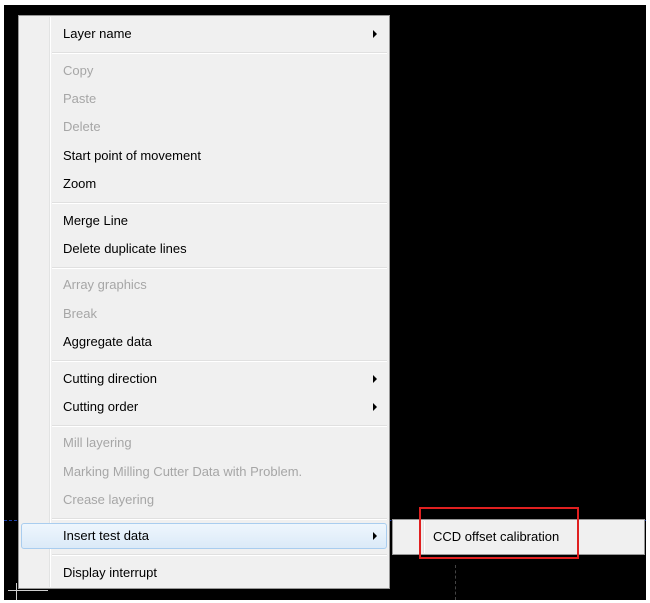  Describe the element at coordinates (107, 341) in the screenshot. I see `menu-item-label: Aggregate data` at that location.